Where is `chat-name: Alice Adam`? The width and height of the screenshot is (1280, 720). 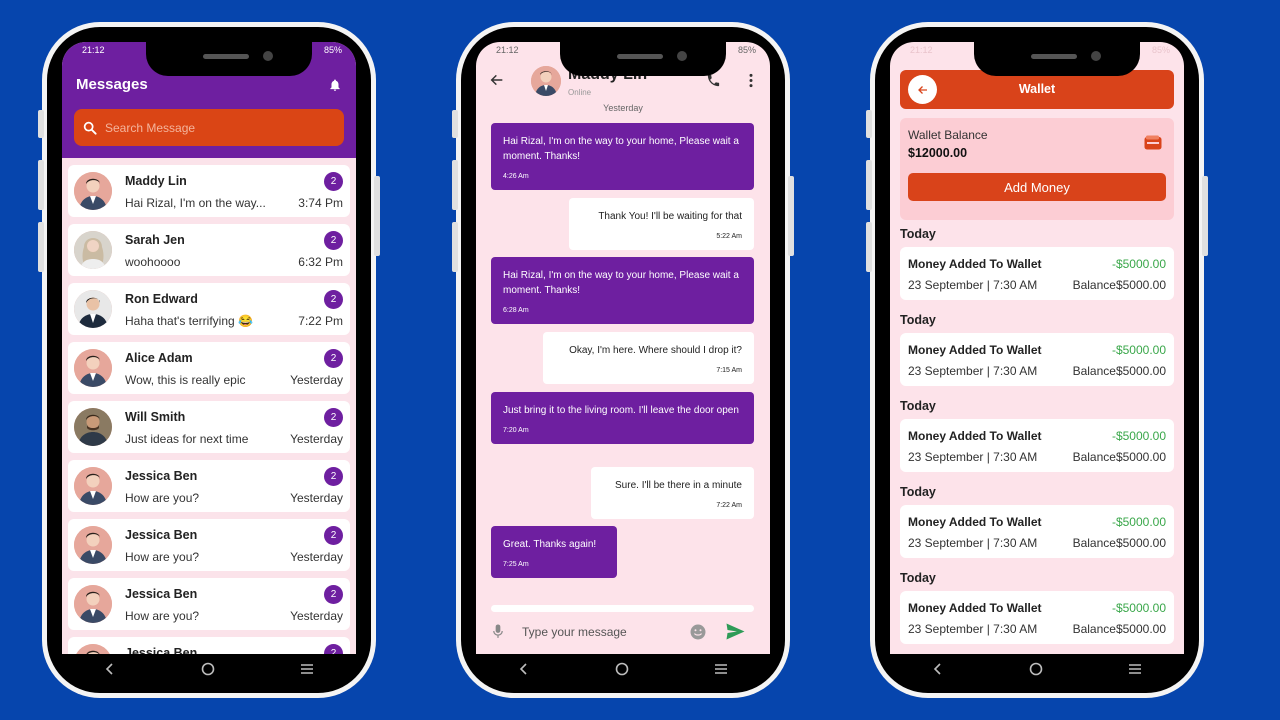
chat-name: Alice Adam is located at coordinates (159, 358).